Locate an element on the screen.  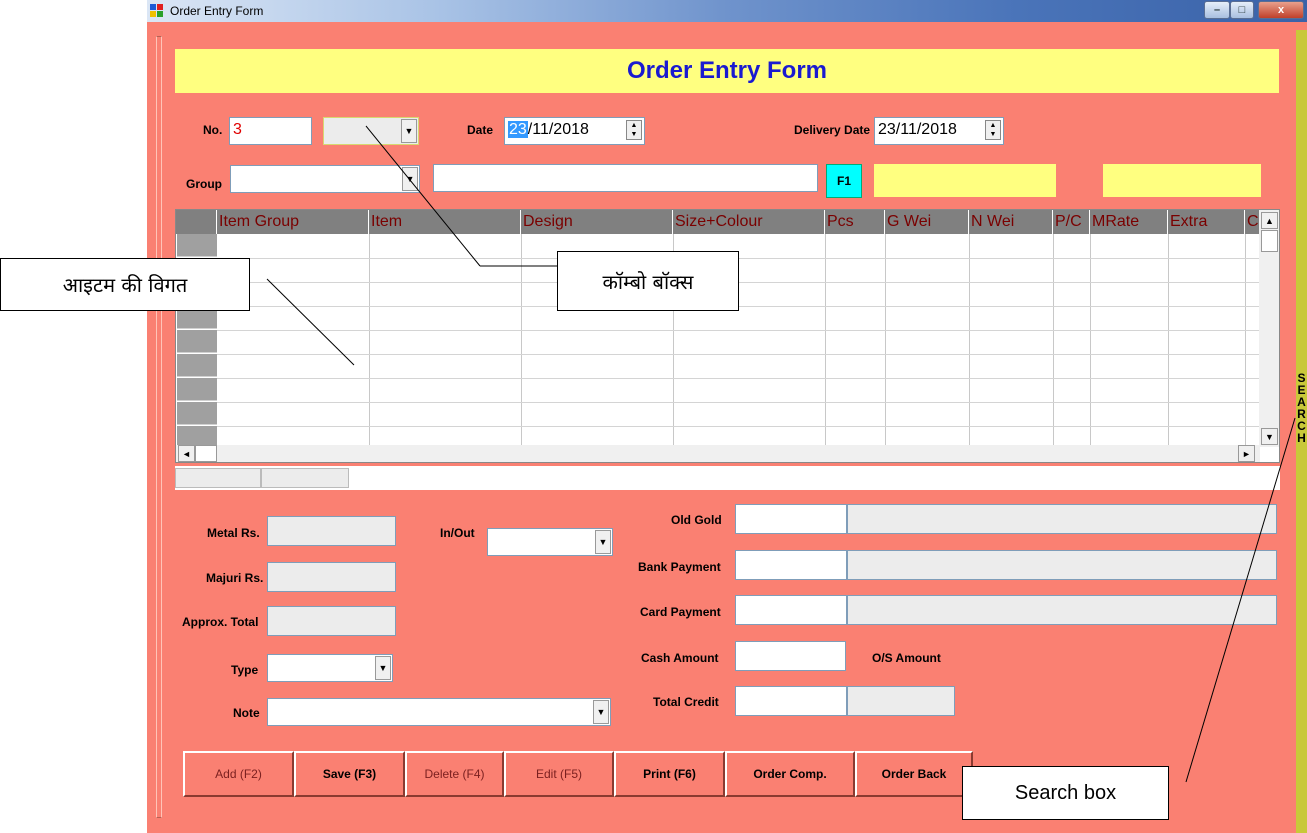
item-details-callout: आइटम की विगत is located at coordinates (125, 284).